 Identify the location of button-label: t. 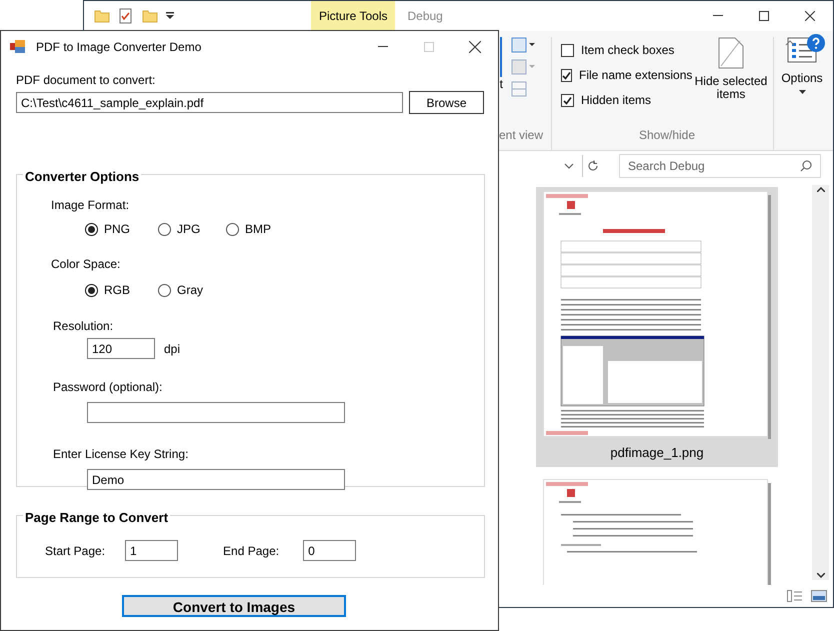
(501, 84).